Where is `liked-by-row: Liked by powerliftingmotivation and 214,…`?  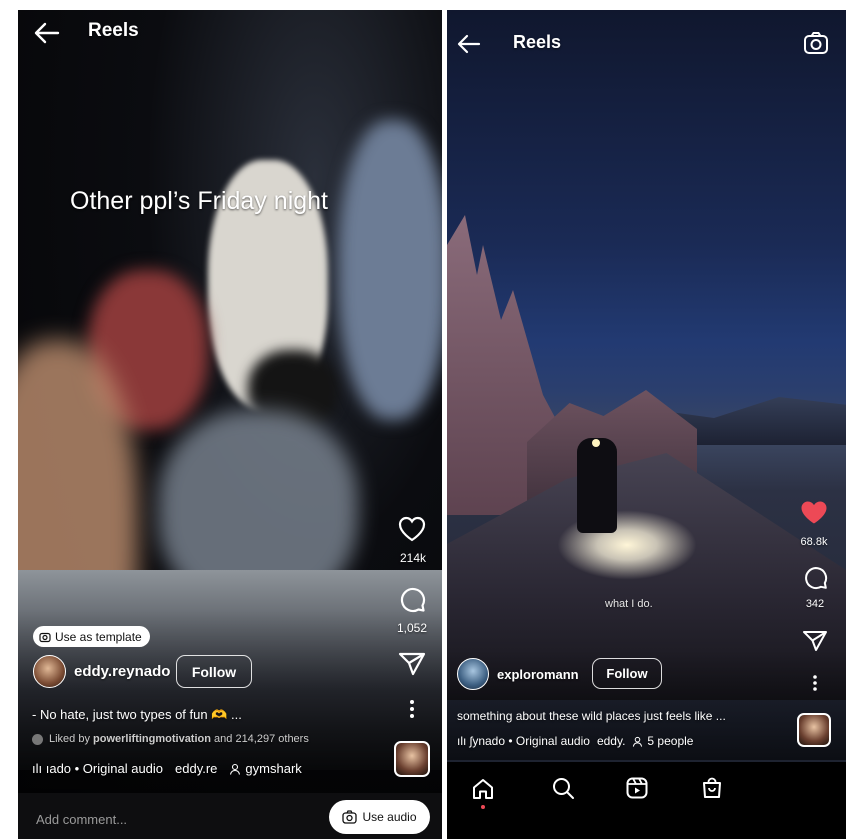 liked-by-row: Liked by powerliftingmotivation and 214,… is located at coordinates (170, 739).